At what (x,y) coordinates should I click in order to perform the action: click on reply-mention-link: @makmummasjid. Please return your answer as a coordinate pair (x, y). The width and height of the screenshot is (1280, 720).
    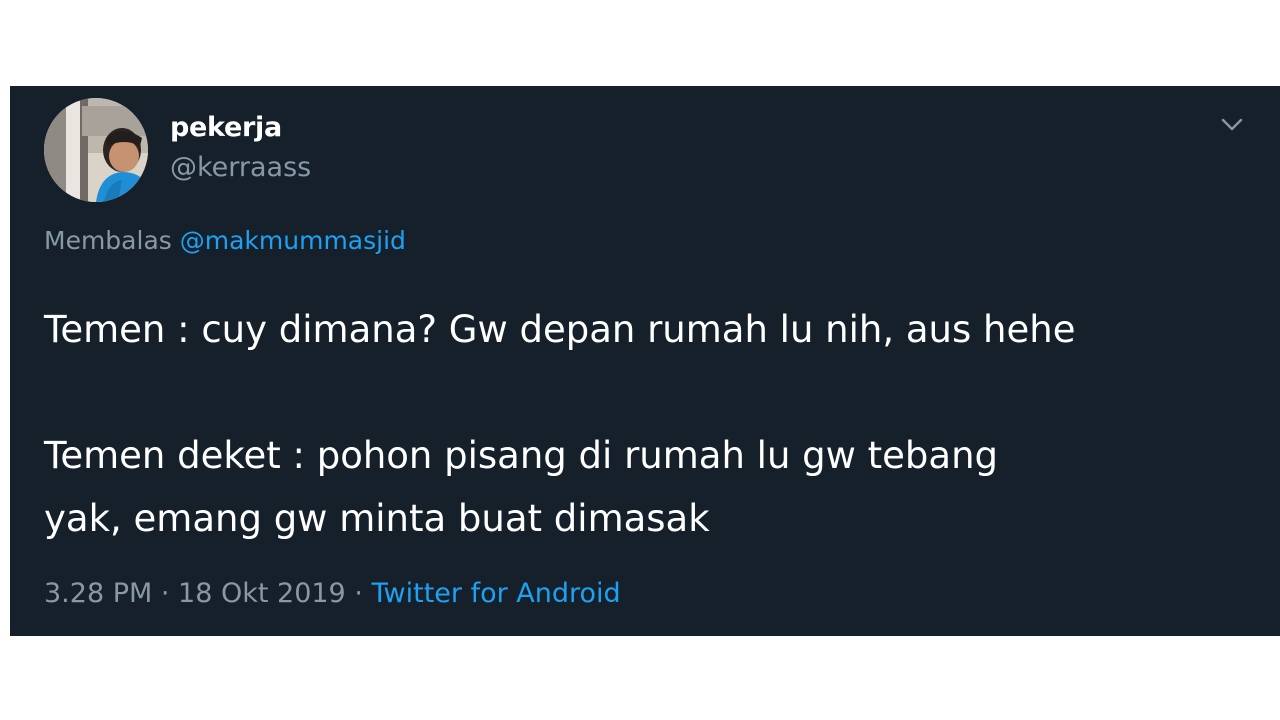
    Looking at the image, I should click on (293, 240).